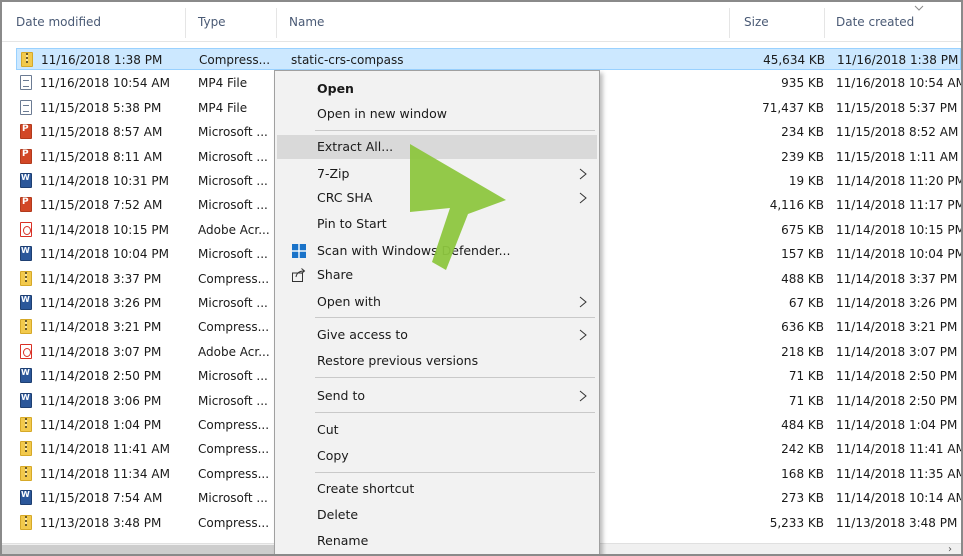  What do you see at coordinates (756, 22) in the screenshot?
I see `column-header-size: Size` at bounding box center [756, 22].